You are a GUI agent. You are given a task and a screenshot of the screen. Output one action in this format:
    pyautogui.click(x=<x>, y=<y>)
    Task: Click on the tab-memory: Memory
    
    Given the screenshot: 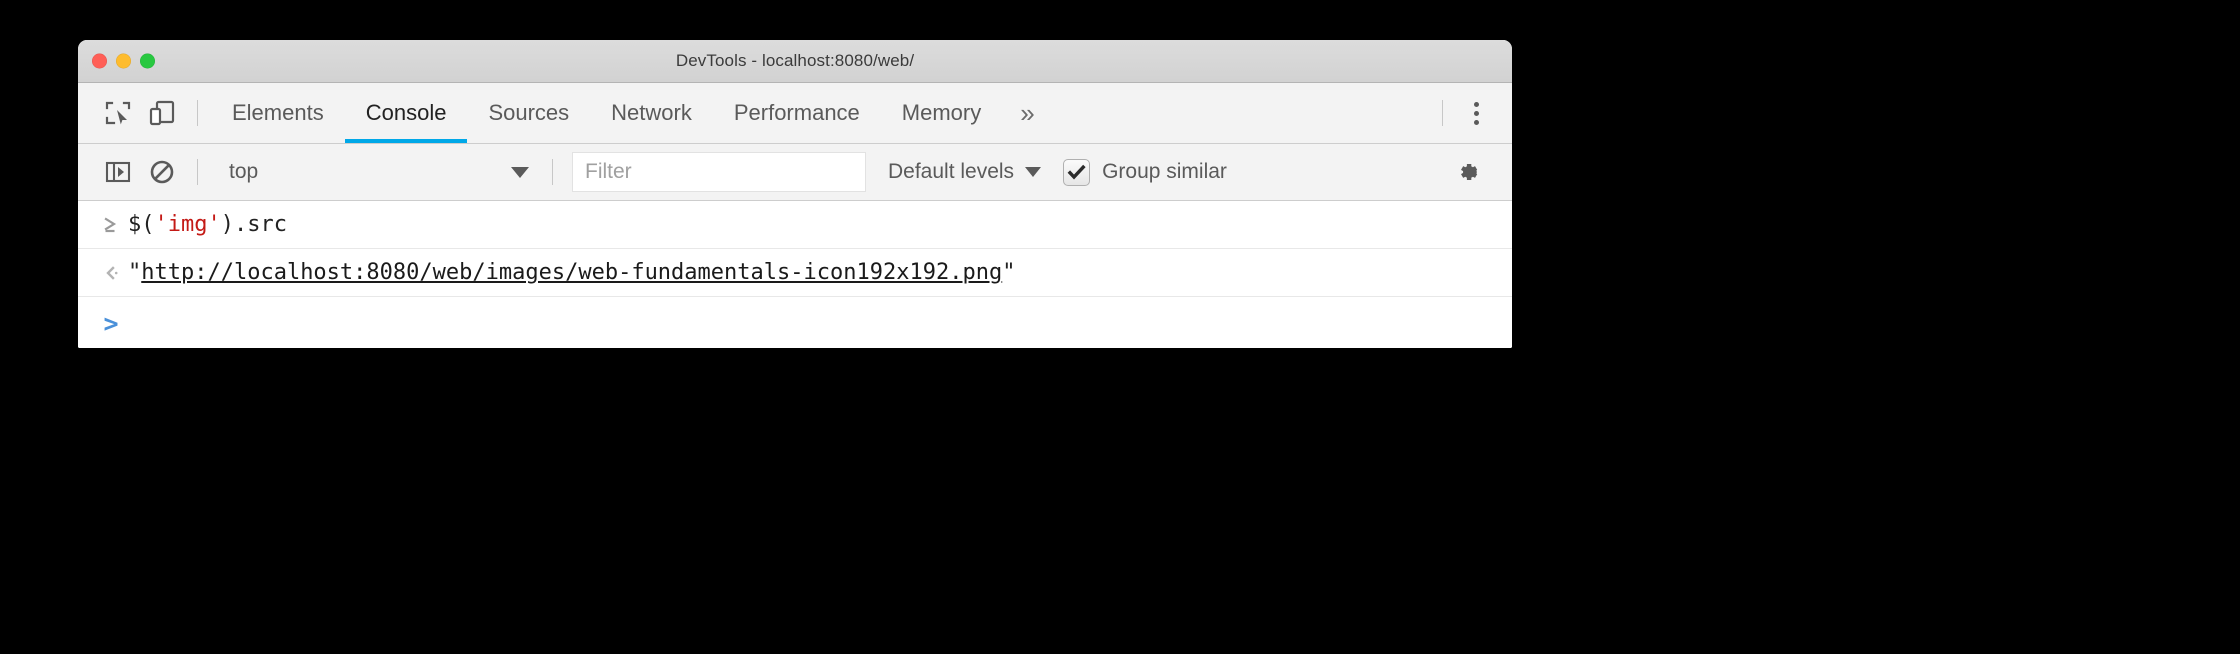 What is the action you would take?
    pyautogui.click(x=941, y=113)
    